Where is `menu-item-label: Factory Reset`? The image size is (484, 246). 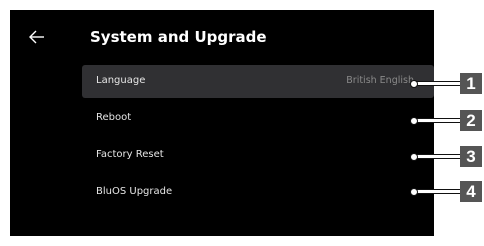 menu-item-label: Factory Reset is located at coordinates (130, 154).